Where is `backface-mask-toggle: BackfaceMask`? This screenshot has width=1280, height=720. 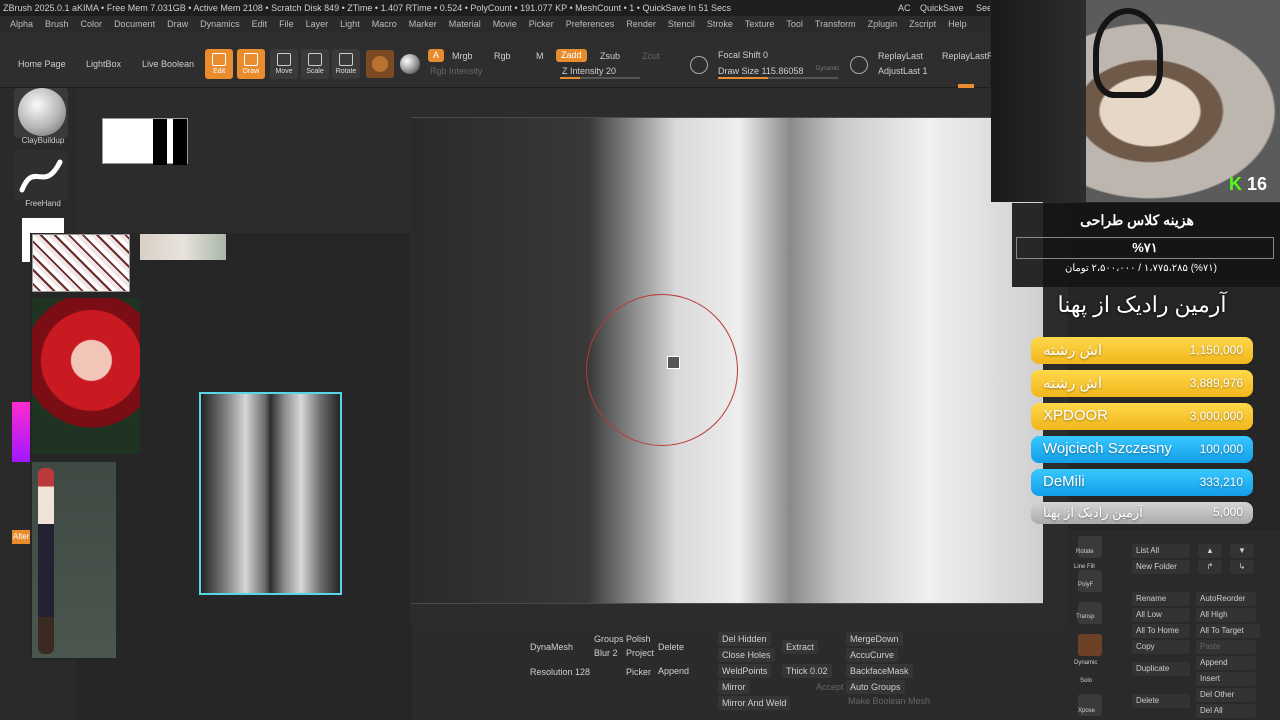 backface-mask-toggle: BackfaceMask is located at coordinates (879, 671).